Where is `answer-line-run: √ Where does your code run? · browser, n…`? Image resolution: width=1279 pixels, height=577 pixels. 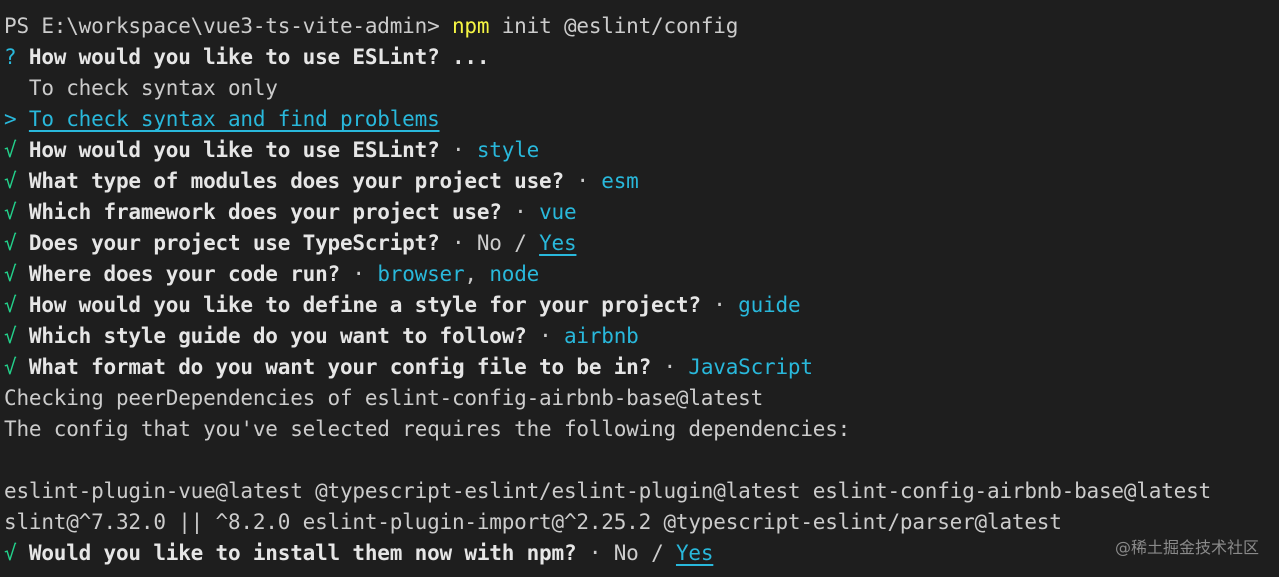 answer-line-run: √ Where does your code run? · browser, n… is located at coordinates (641, 274).